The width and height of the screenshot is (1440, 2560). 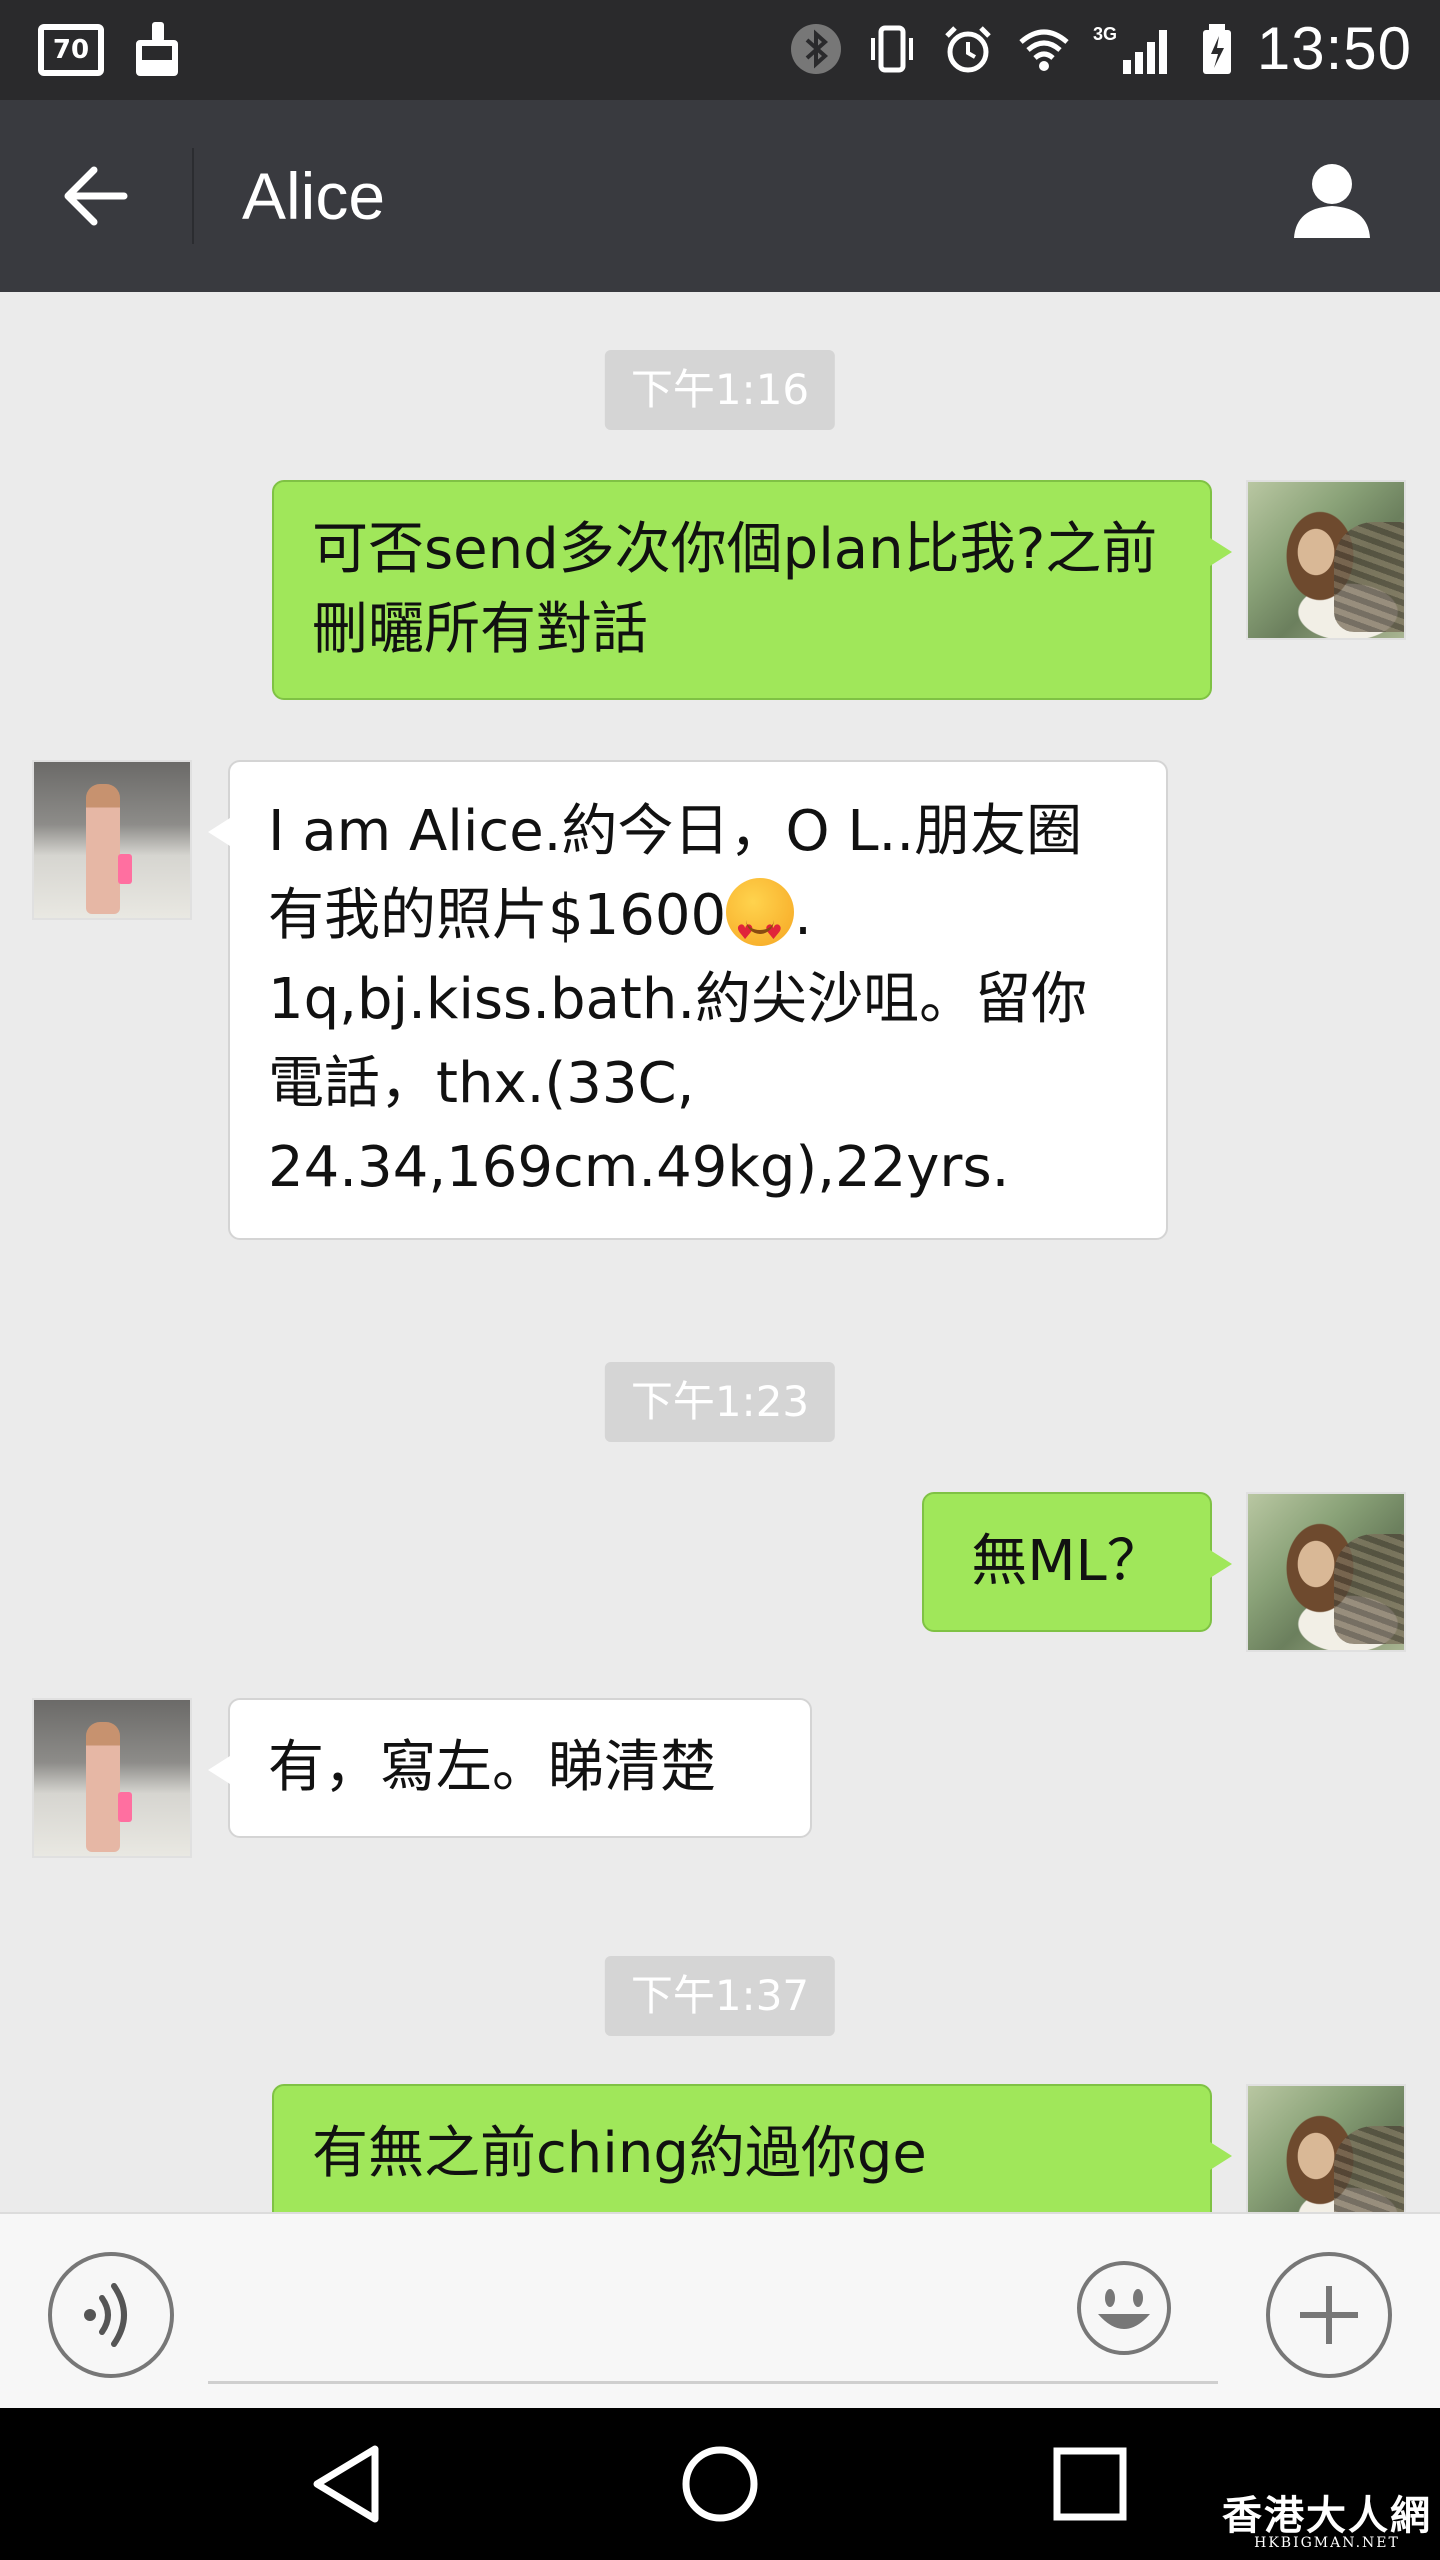 I want to click on message-text: I am Alice.約今日，O L..朋友圈有我的照片$1600, so click(x=675, y=873).